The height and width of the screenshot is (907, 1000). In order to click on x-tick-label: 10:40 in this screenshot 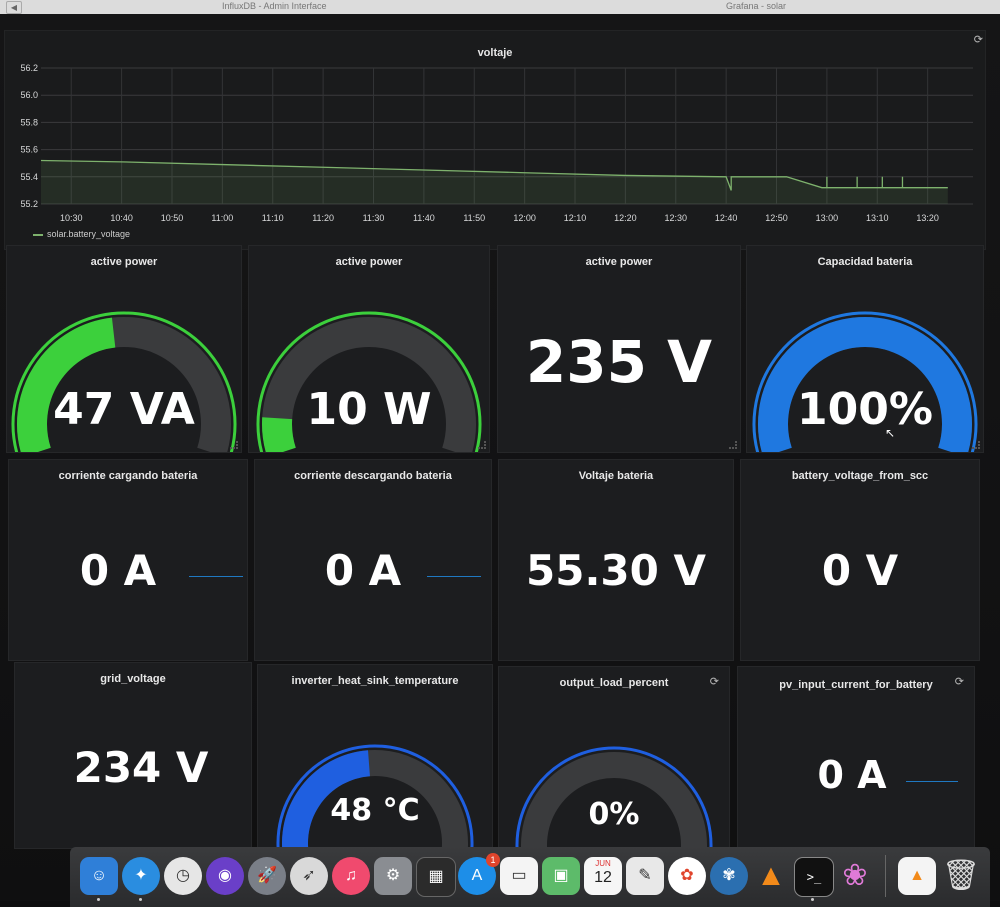, I will do `click(121, 218)`.